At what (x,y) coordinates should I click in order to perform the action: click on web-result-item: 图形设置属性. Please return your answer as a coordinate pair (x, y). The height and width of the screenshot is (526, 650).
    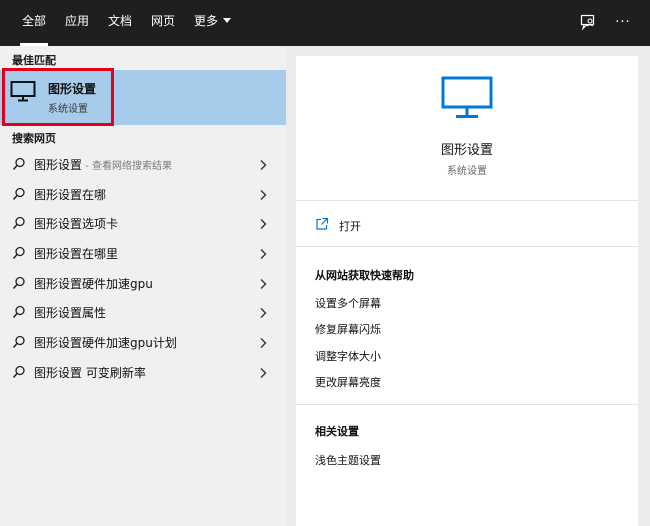
    Looking at the image, I should click on (143, 312).